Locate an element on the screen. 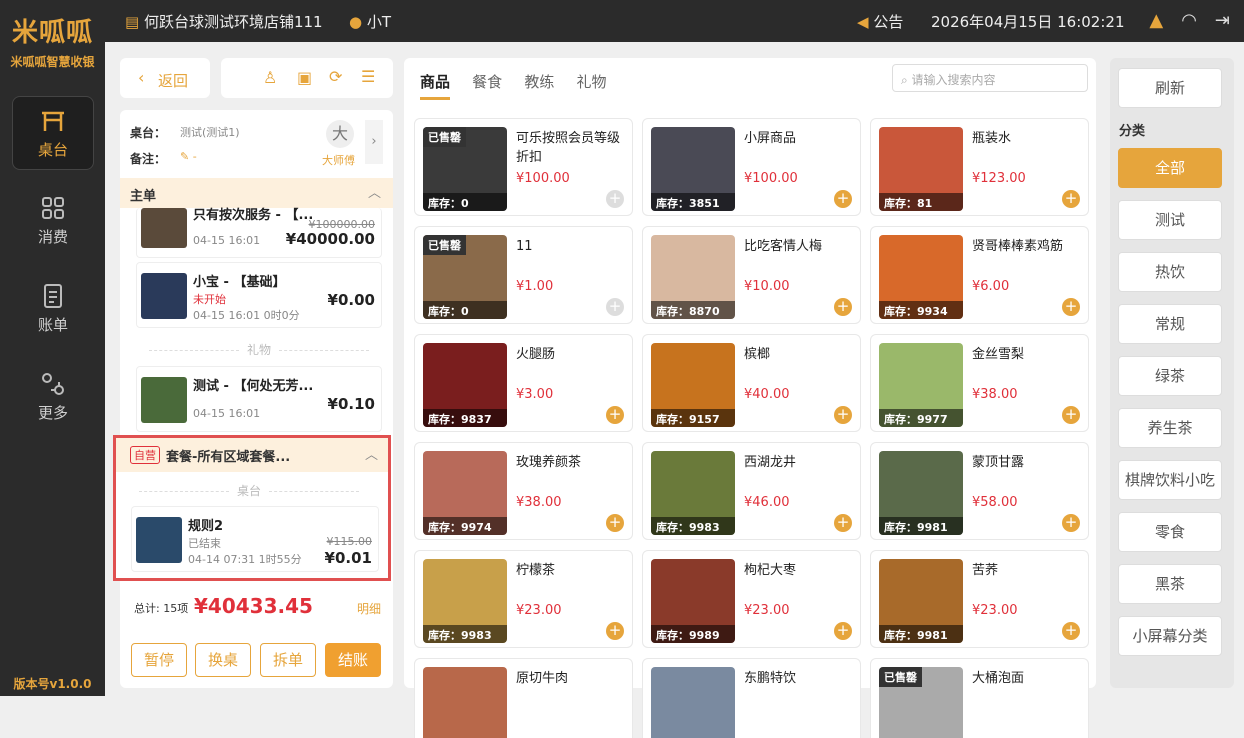  pause-button: 暂停 is located at coordinates (159, 660).